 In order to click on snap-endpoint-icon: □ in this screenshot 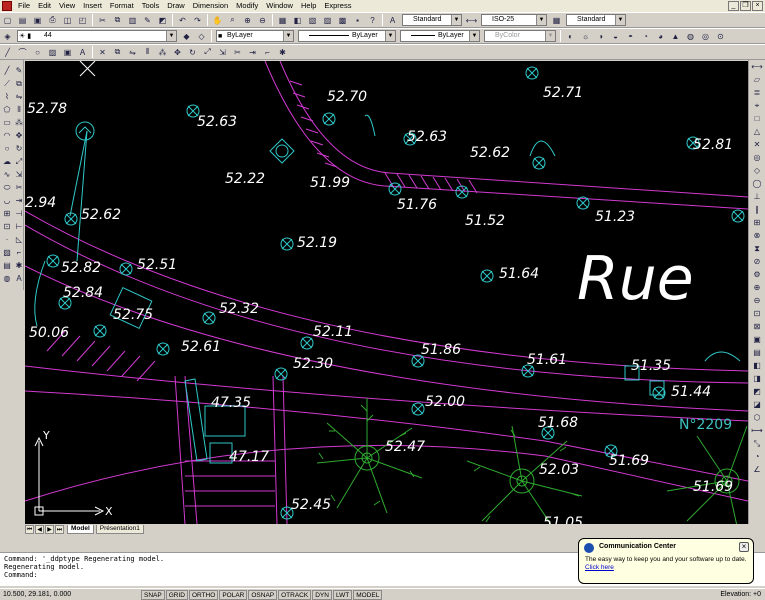, I will do `click(757, 119)`.